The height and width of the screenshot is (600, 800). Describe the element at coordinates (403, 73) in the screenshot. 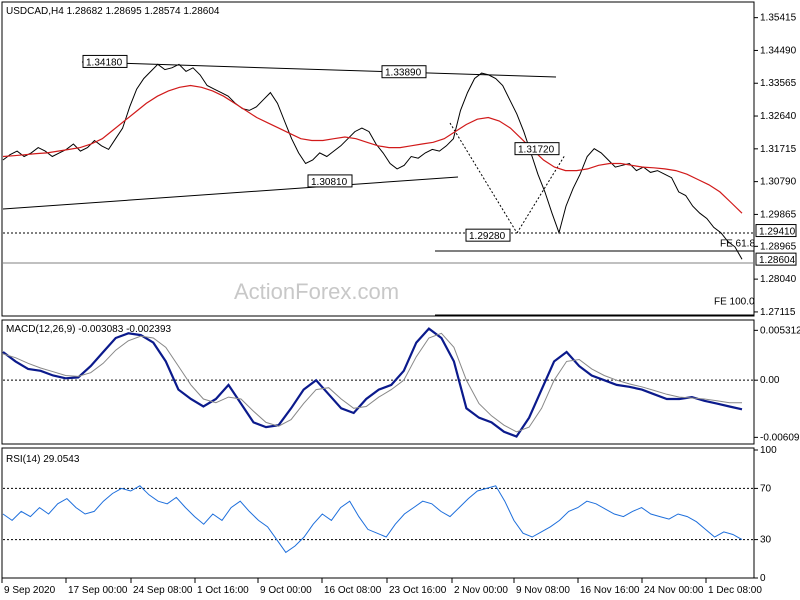

I see `price-label: 1.33890` at that location.